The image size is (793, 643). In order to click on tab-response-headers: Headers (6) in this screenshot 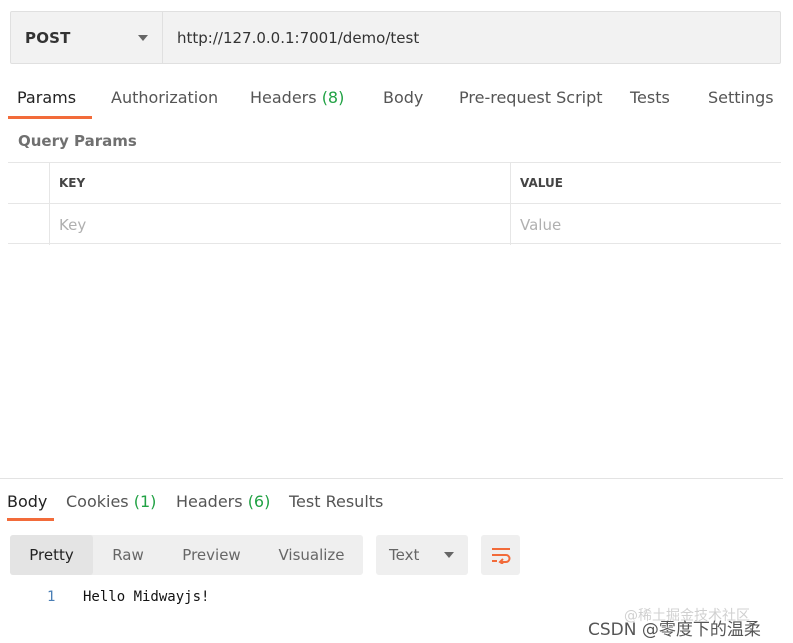, I will do `click(223, 501)`.